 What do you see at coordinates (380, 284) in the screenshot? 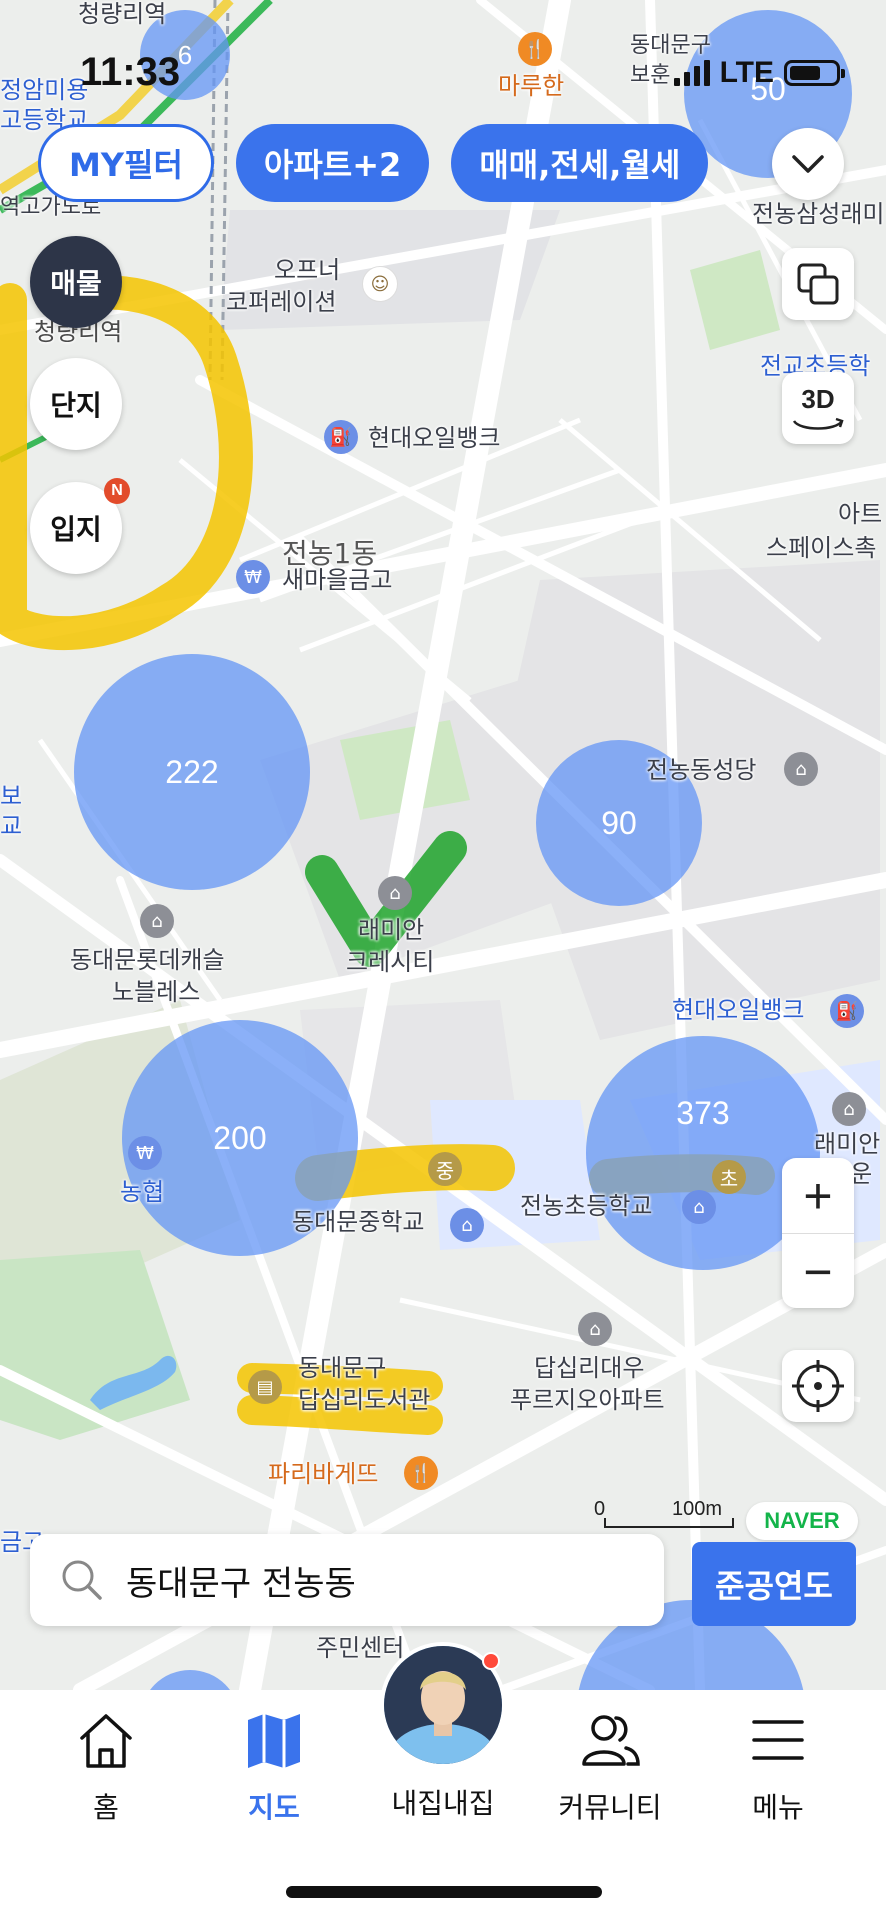
I see `theater-icon: ☺` at bounding box center [380, 284].